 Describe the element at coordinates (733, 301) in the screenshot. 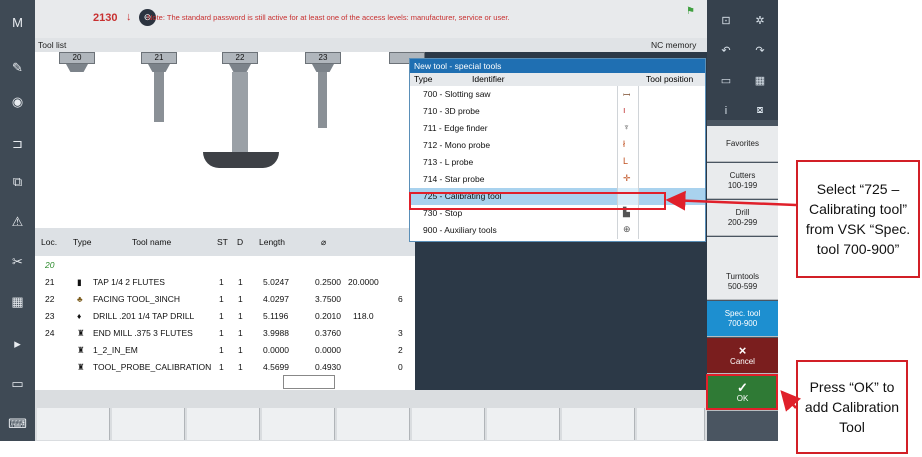

I see `callout-arrows` at that location.